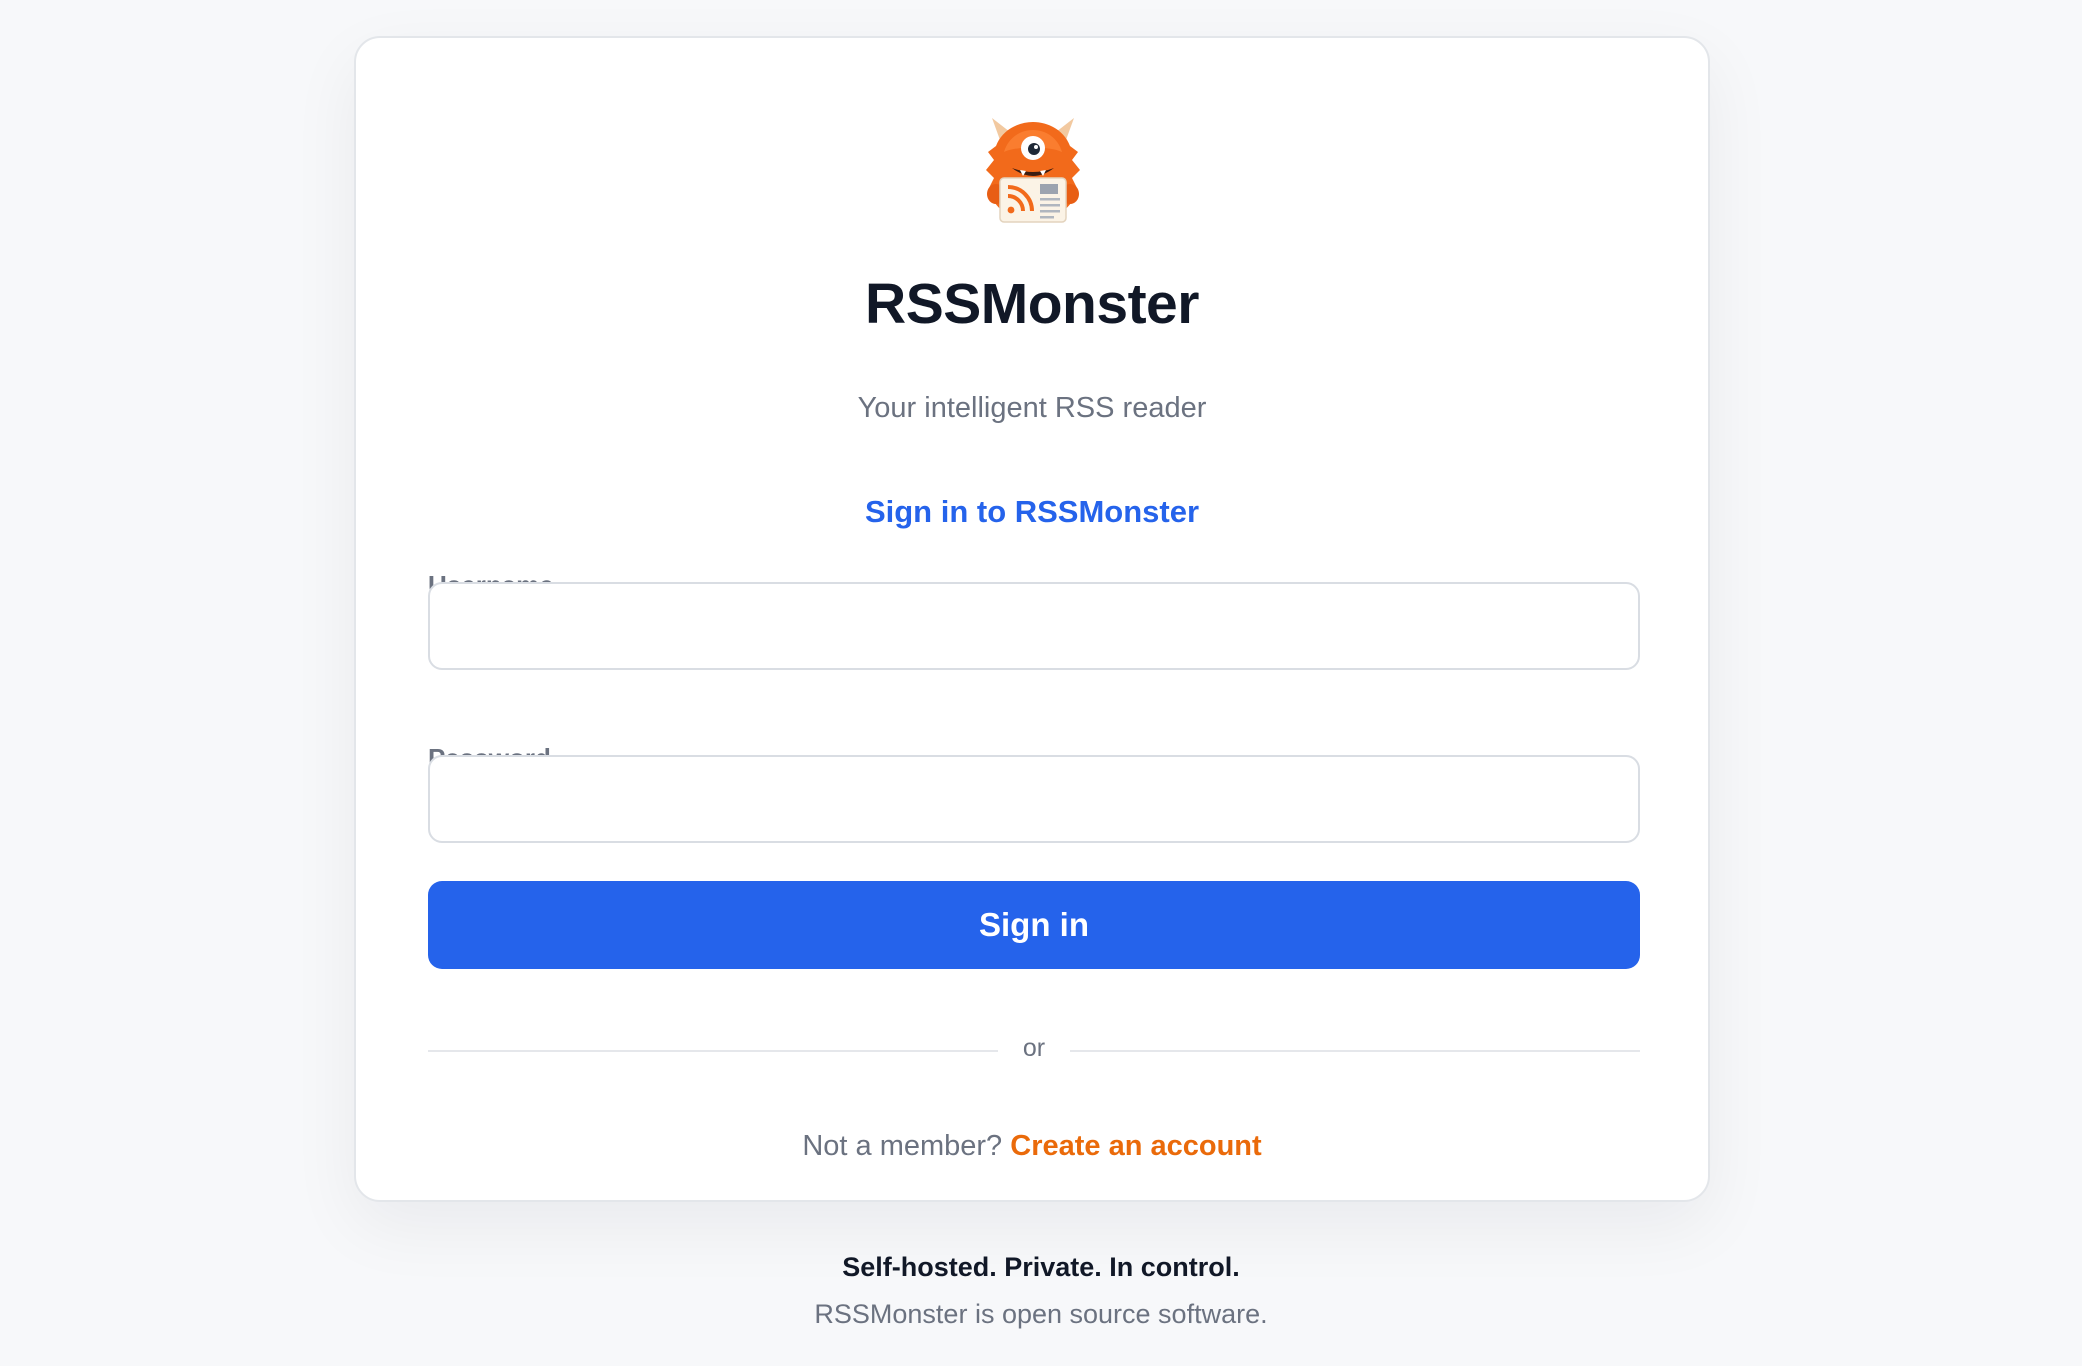 The height and width of the screenshot is (1366, 2082). I want to click on create-account-link: Create an account, so click(1135, 1146).